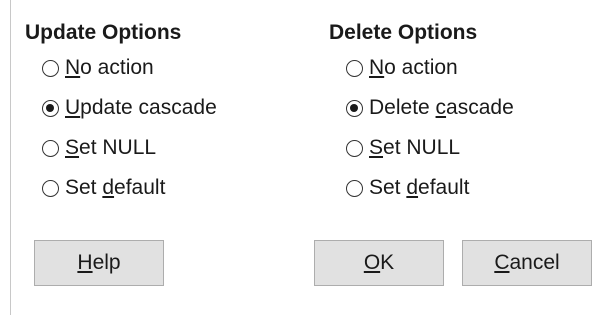 This screenshot has width=607, height=315. I want to click on radio-no-action-delete, so click(354, 68).